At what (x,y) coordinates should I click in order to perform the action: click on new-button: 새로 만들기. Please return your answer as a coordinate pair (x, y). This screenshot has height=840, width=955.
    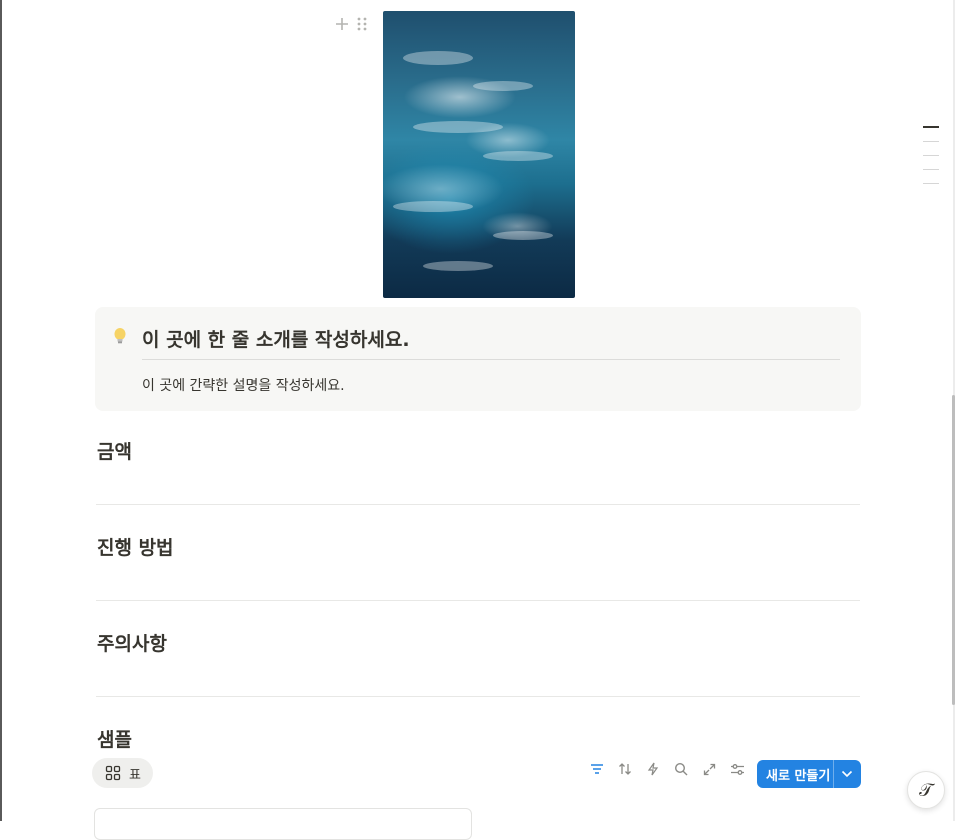
    Looking at the image, I should click on (809, 774).